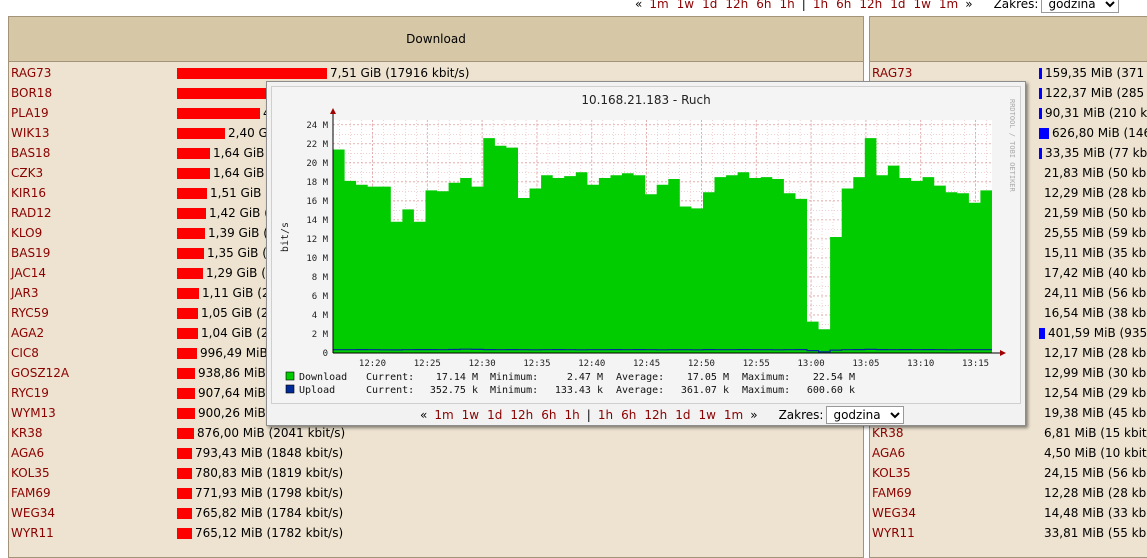 The height and width of the screenshot is (558, 1147). Describe the element at coordinates (572, 415) in the screenshot. I see `popup-back-1h-link: 1h` at that location.